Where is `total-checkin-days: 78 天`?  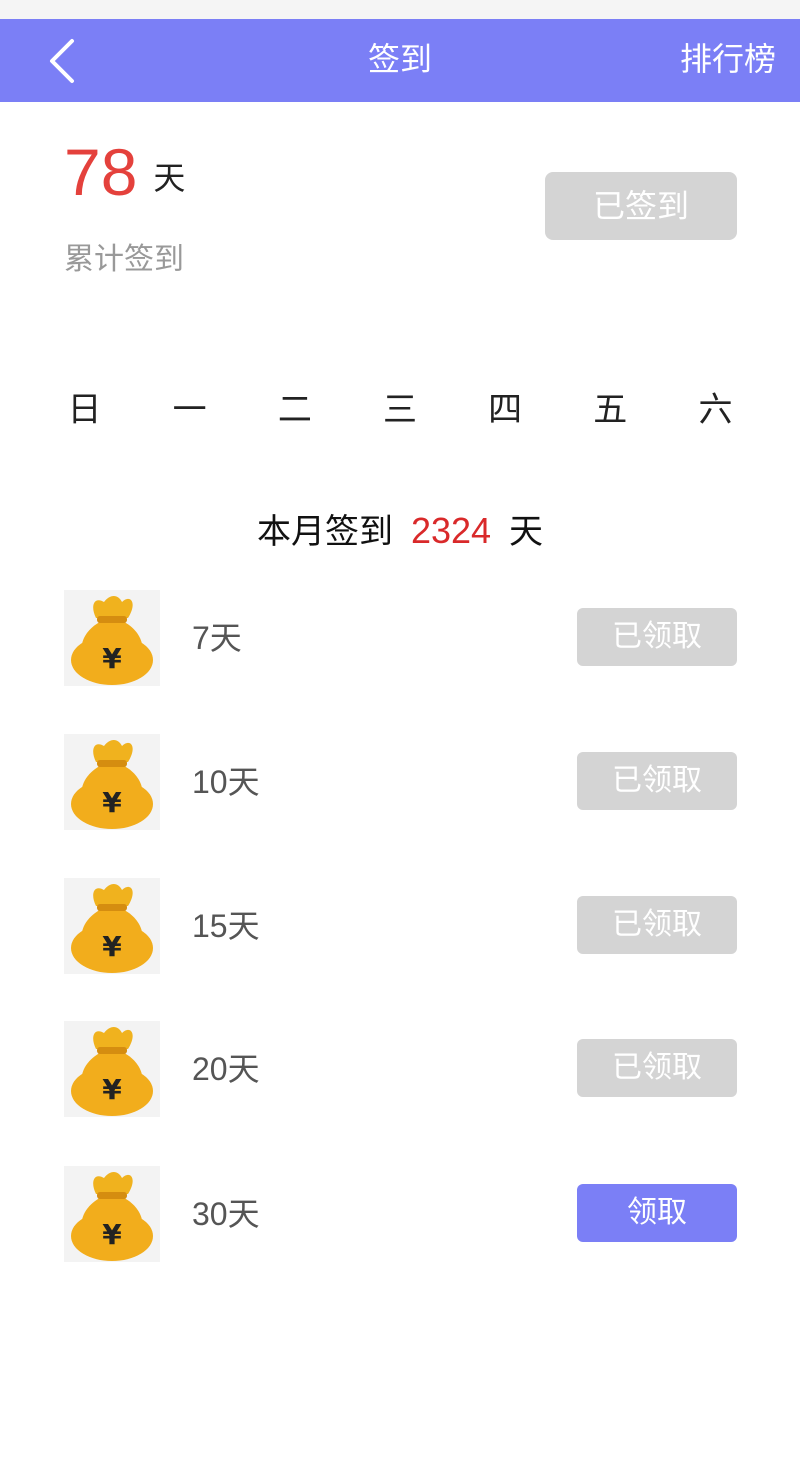 total-checkin-days: 78 天 is located at coordinates (124, 172).